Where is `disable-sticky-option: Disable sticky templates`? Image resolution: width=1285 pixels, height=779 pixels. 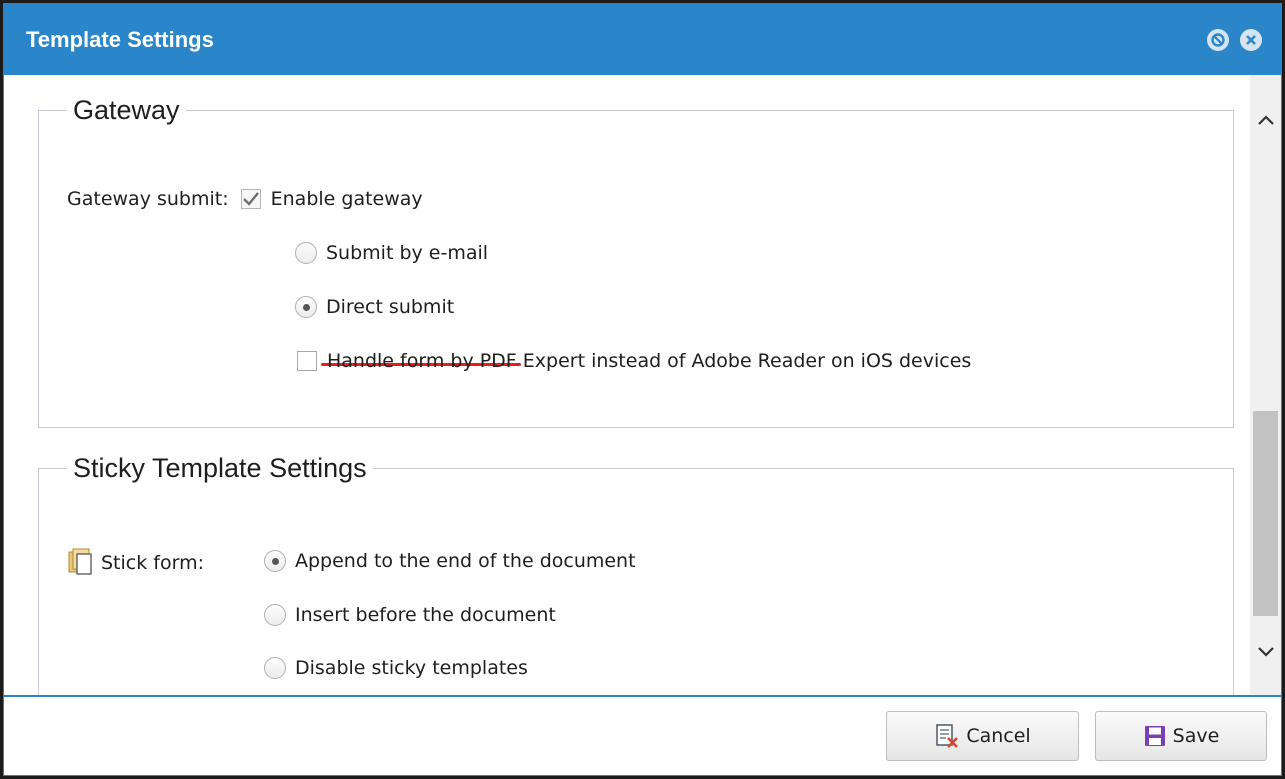 disable-sticky-option: Disable sticky templates is located at coordinates (396, 668).